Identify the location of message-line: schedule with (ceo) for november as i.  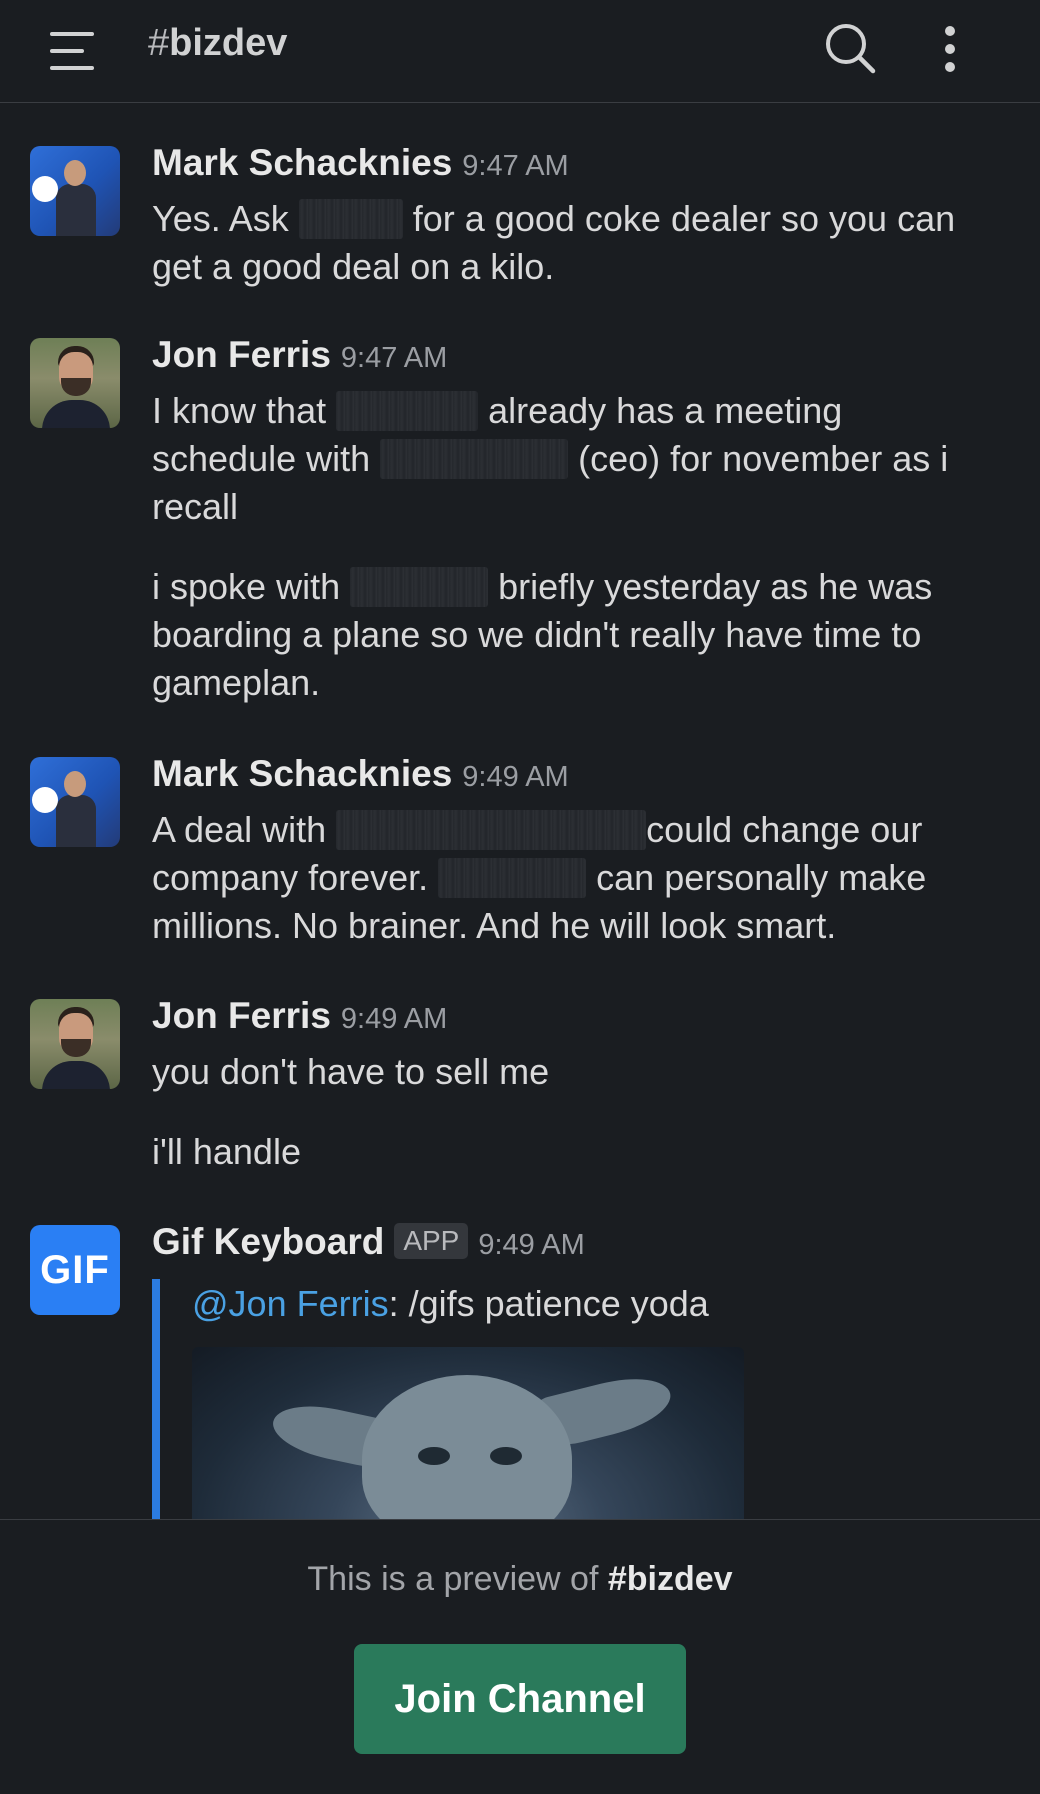
(550, 458).